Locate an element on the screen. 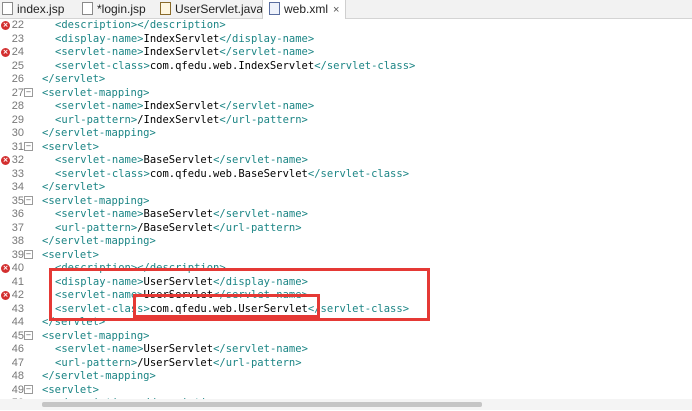 This screenshot has height=411, width=692. xml-tag: </display-name> is located at coordinates (260, 281).